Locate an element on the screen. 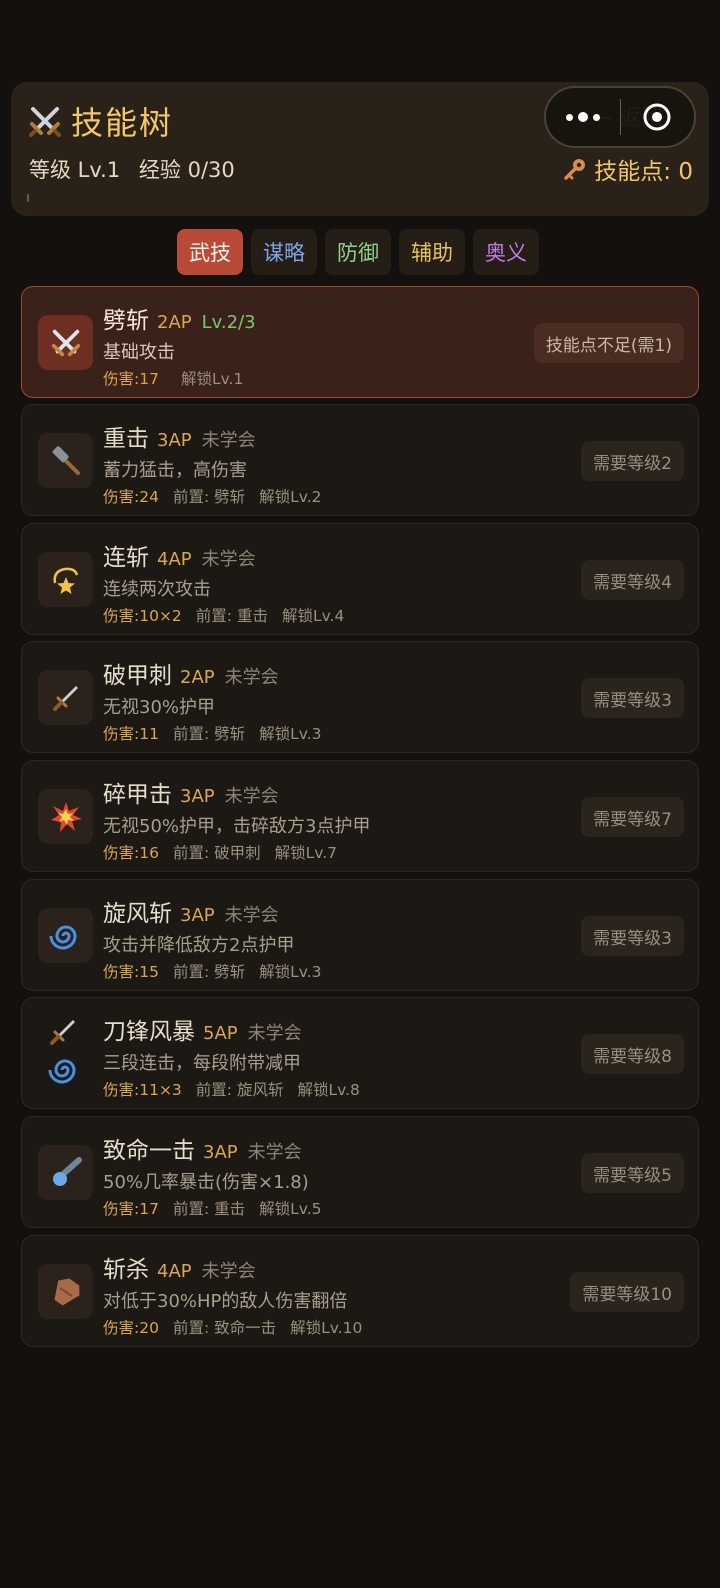  skill-damage: 伤害:10×2 is located at coordinates (142, 616).